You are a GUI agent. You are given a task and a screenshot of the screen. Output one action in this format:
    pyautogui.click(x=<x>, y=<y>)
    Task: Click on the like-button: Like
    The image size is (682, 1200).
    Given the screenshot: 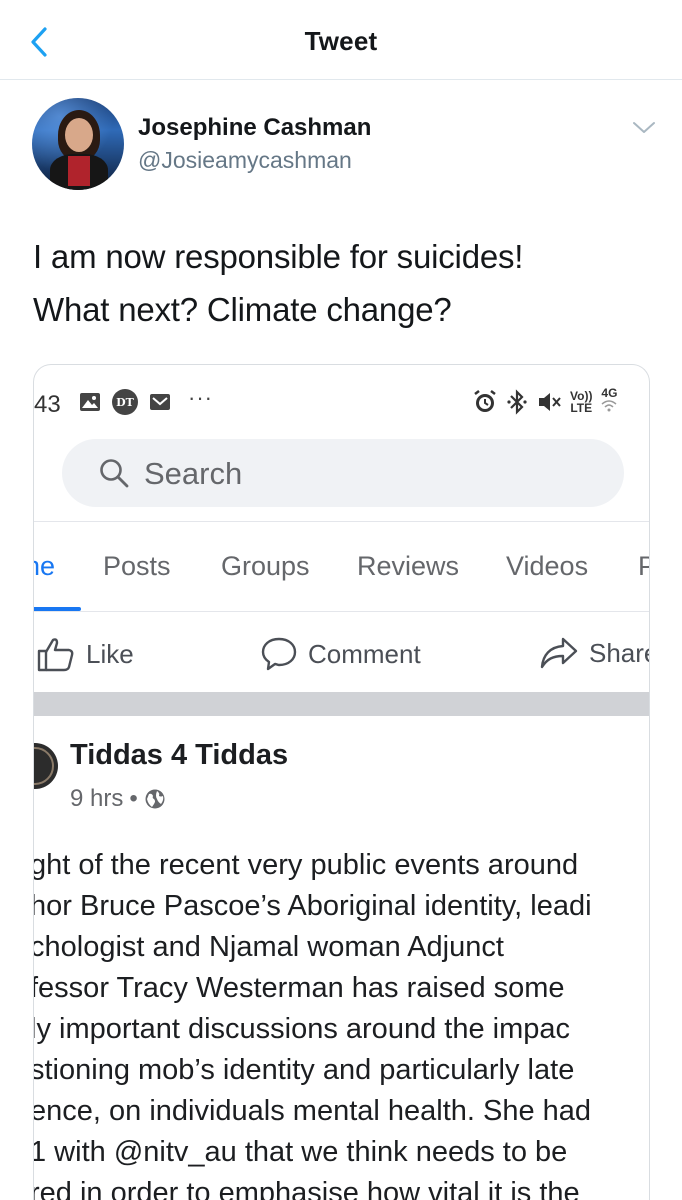 What is the action you would take?
    pyautogui.click(x=85, y=654)
    